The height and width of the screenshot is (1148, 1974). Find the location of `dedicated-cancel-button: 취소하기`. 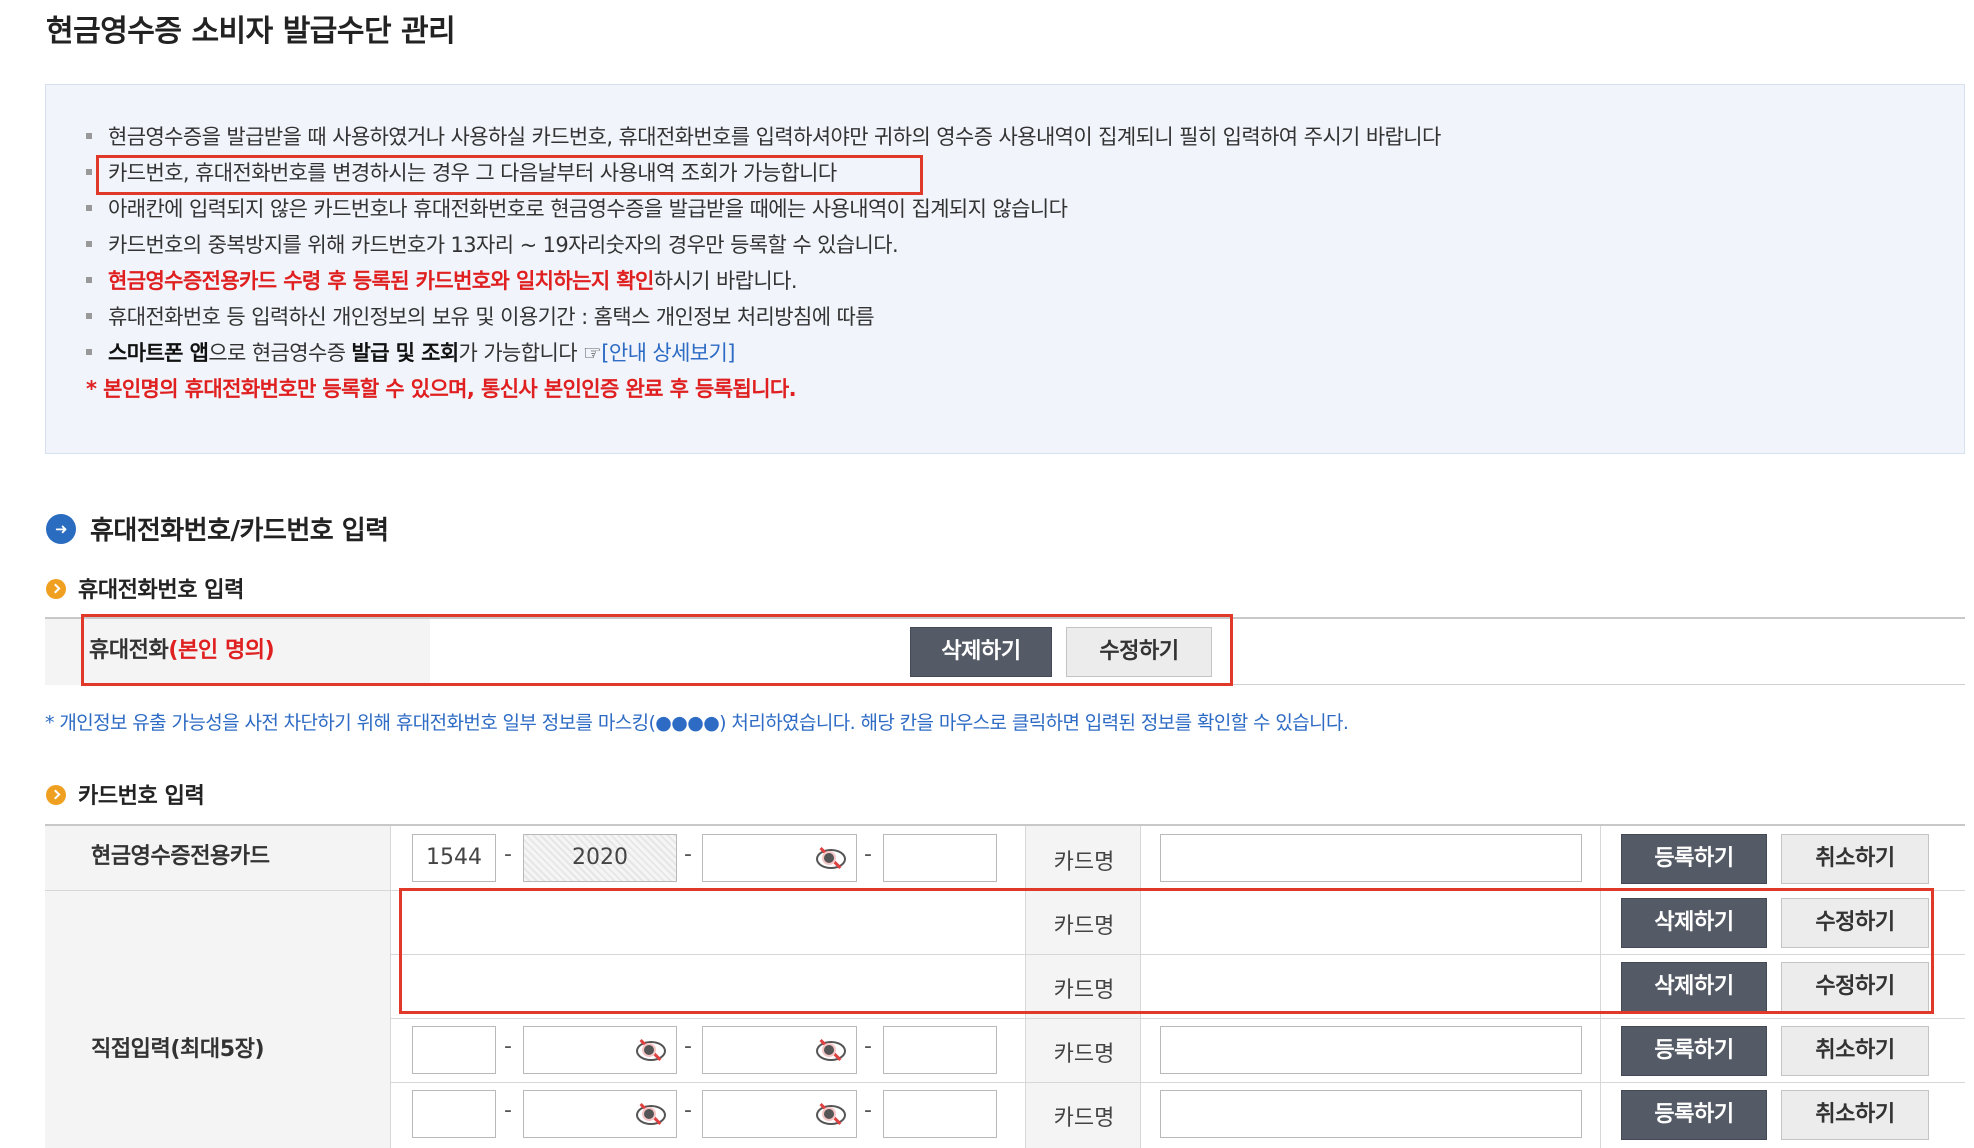

dedicated-cancel-button: 취소하기 is located at coordinates (1855, 859).